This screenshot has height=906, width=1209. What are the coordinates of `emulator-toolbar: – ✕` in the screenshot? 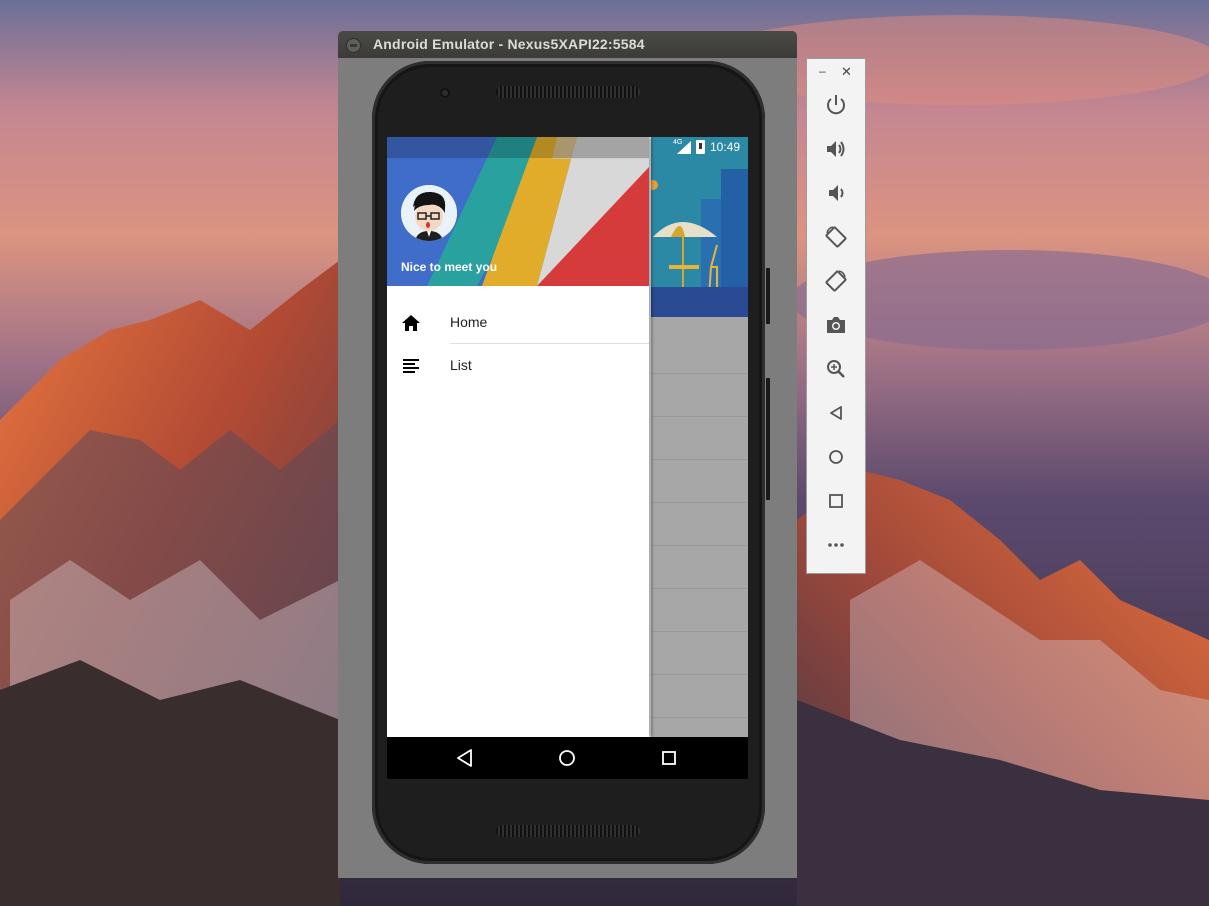 It's located at (836, 316).